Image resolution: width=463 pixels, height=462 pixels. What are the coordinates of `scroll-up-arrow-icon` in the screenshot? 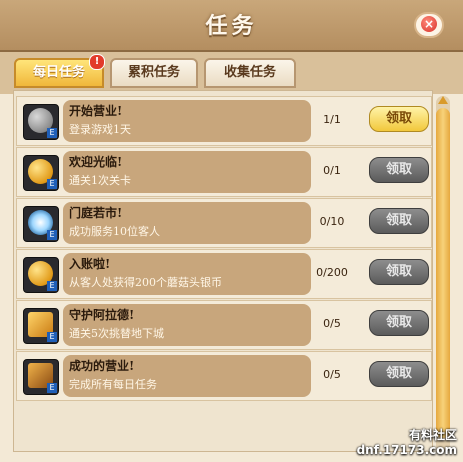 It's located at (443, 100).